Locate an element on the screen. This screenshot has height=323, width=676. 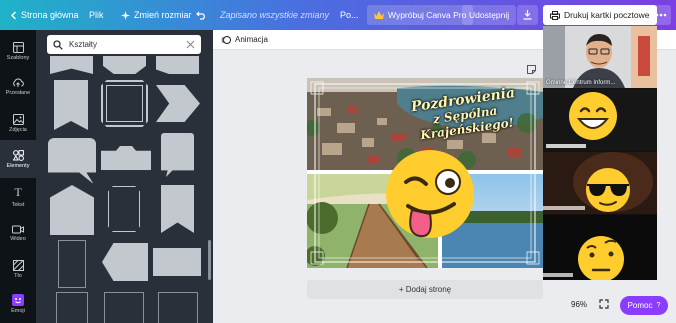
upload-icon is located at coordinates (18, 82).